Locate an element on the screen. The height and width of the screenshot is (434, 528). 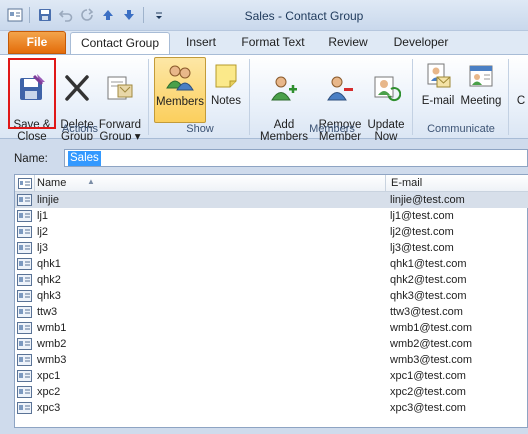
table-row: ttw3 ttw3@test.com is located at coordinates (271, 312).